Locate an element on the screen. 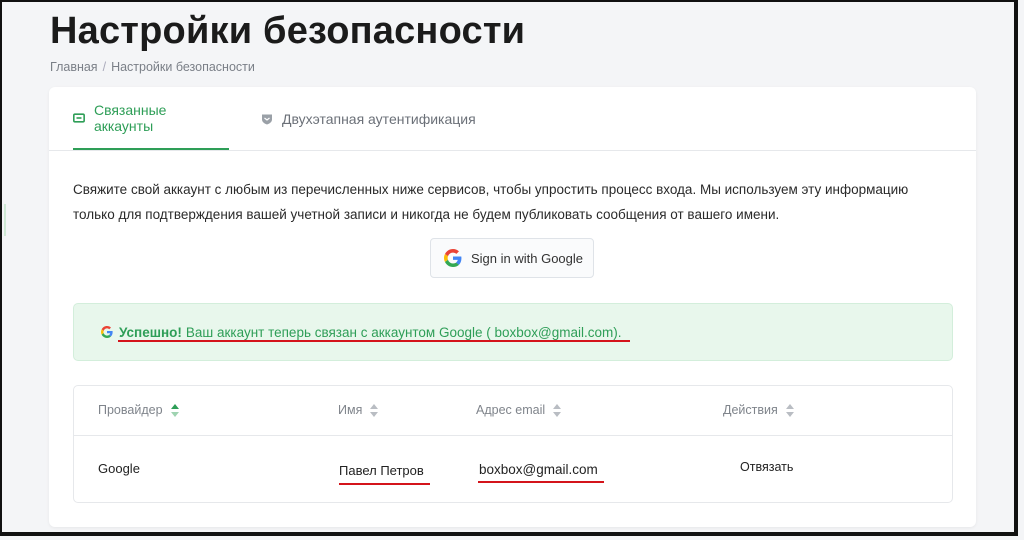  link-icon is located at coordinates (79, 117).